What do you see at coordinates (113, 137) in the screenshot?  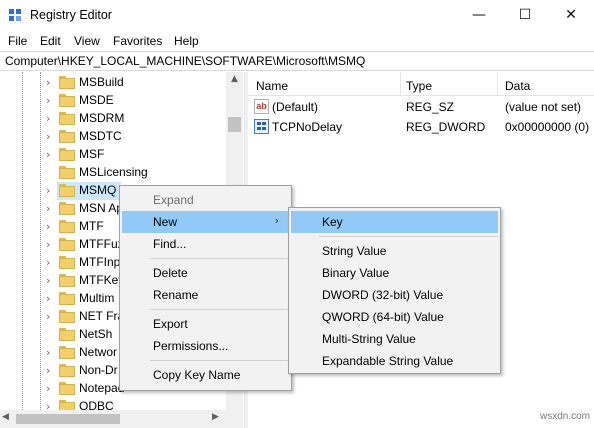 I see `tree-item: › MSDTC` at bounding box center [113, 137].